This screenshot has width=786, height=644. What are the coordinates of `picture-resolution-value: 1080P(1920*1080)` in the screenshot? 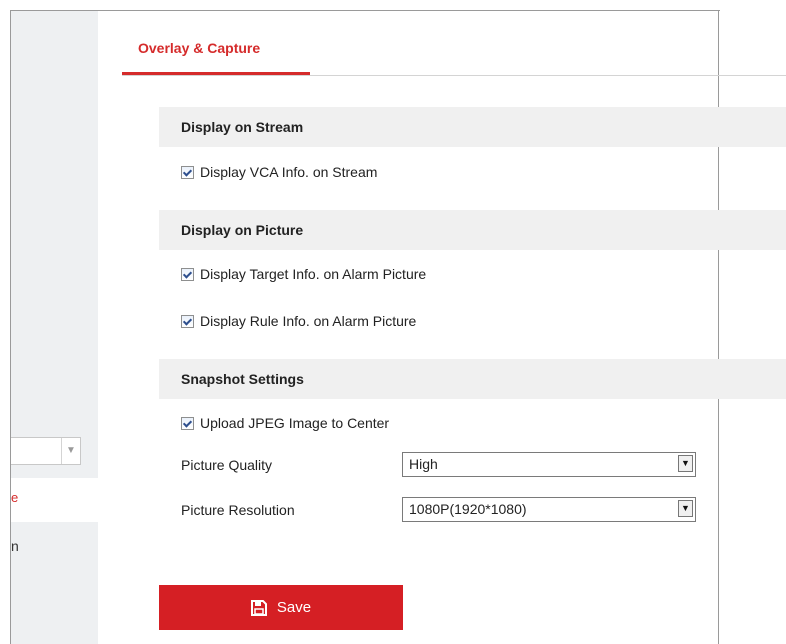 It's located at (468, 509).